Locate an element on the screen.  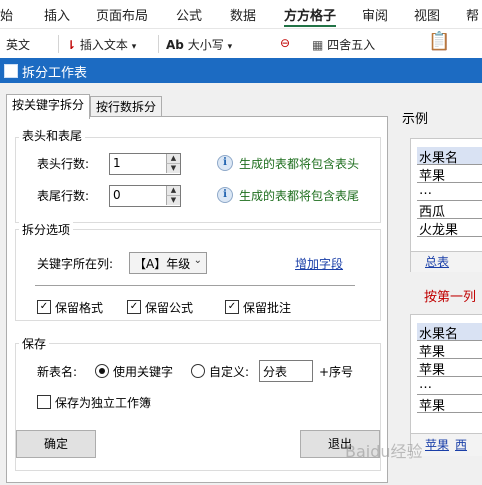
insert-text-button: ⇂ 插入文本 ▾ is located at coordinates (101, 44).